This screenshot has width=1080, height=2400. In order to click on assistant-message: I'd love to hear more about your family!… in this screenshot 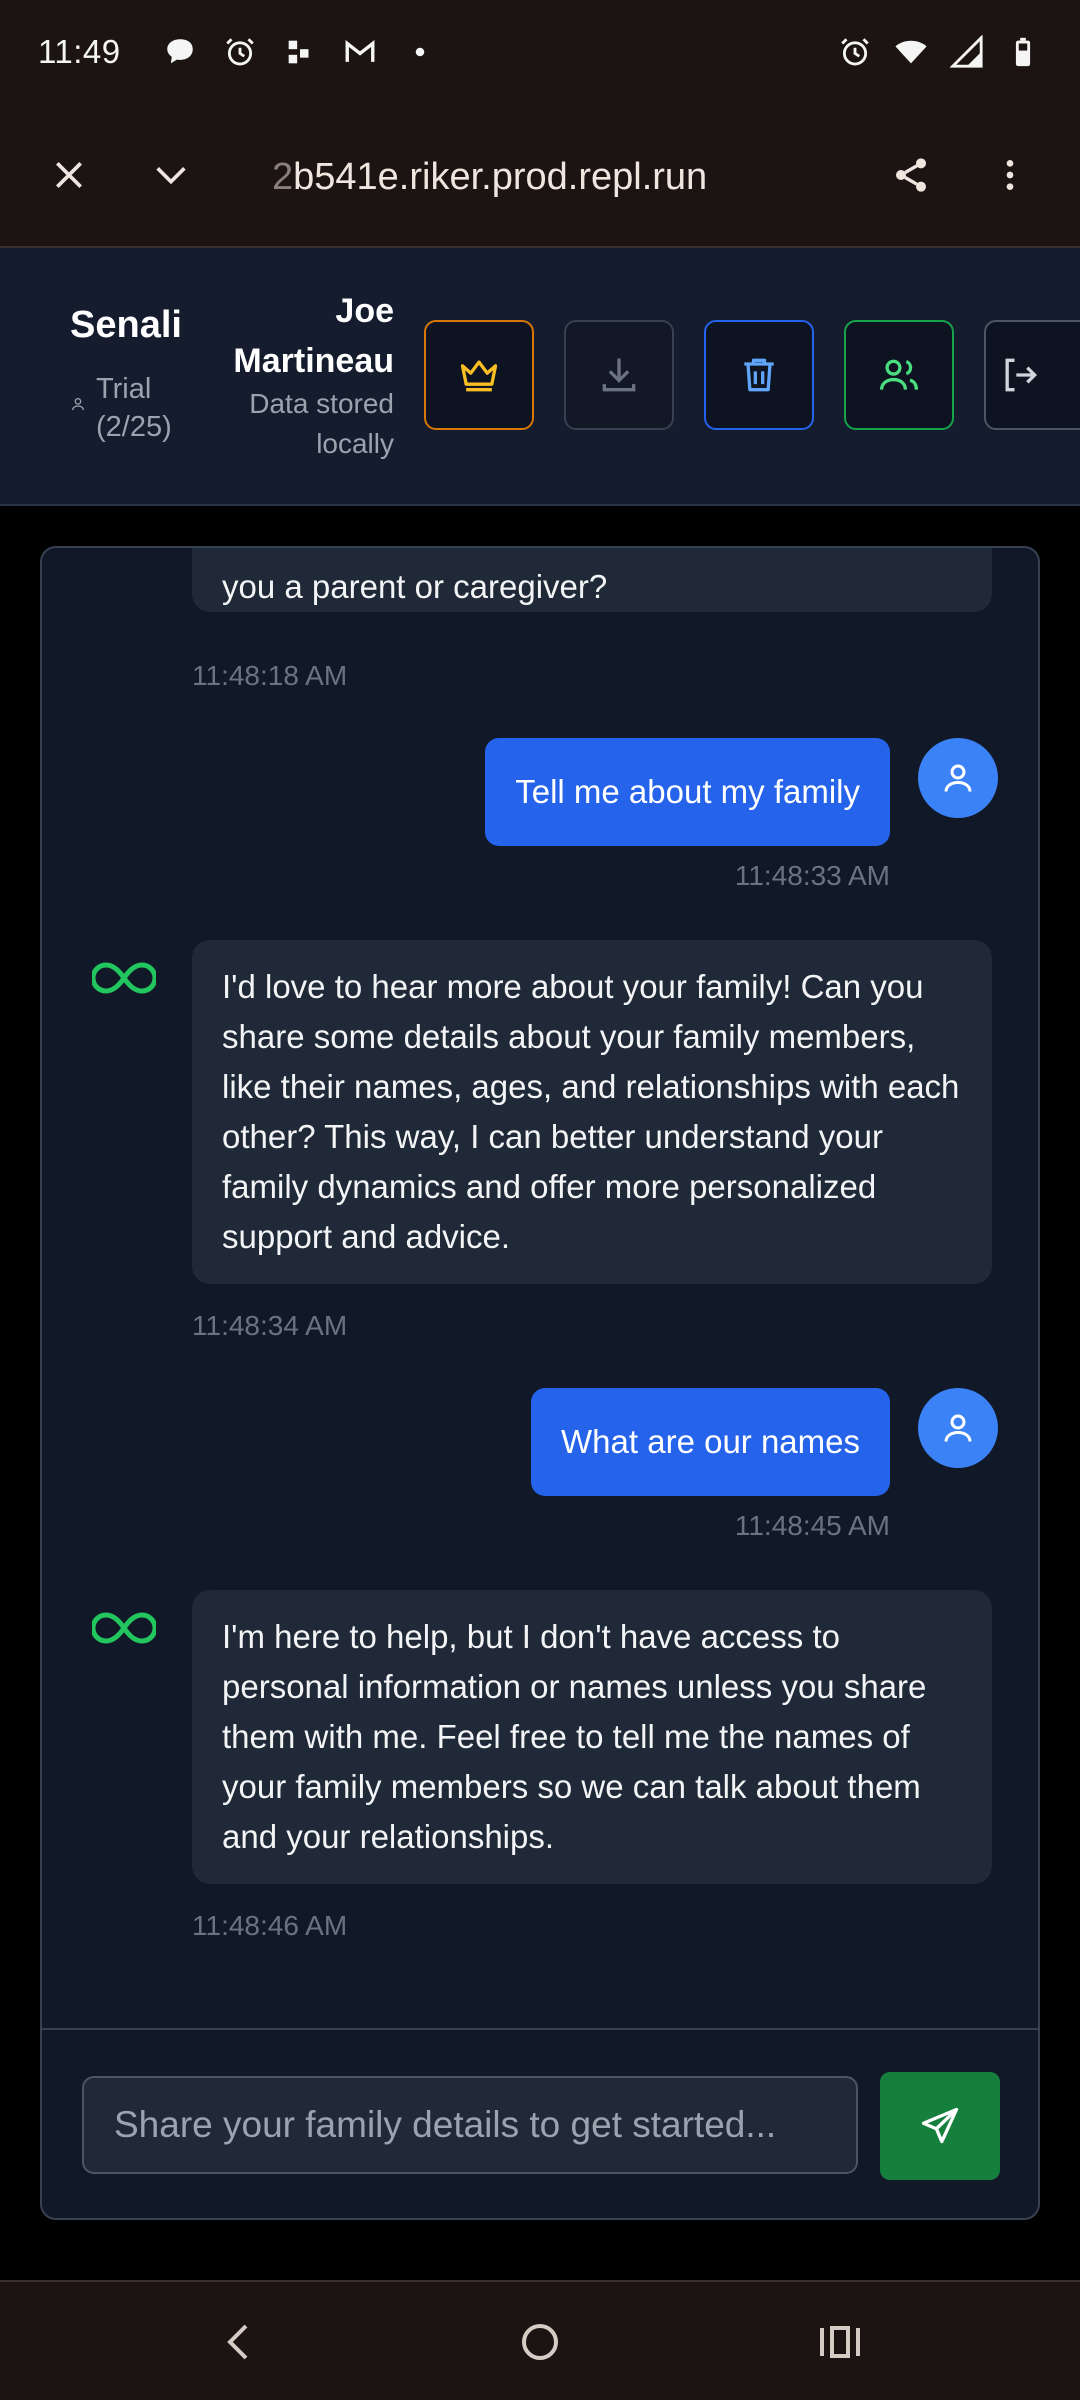, I will do `click(592, 1112)`.